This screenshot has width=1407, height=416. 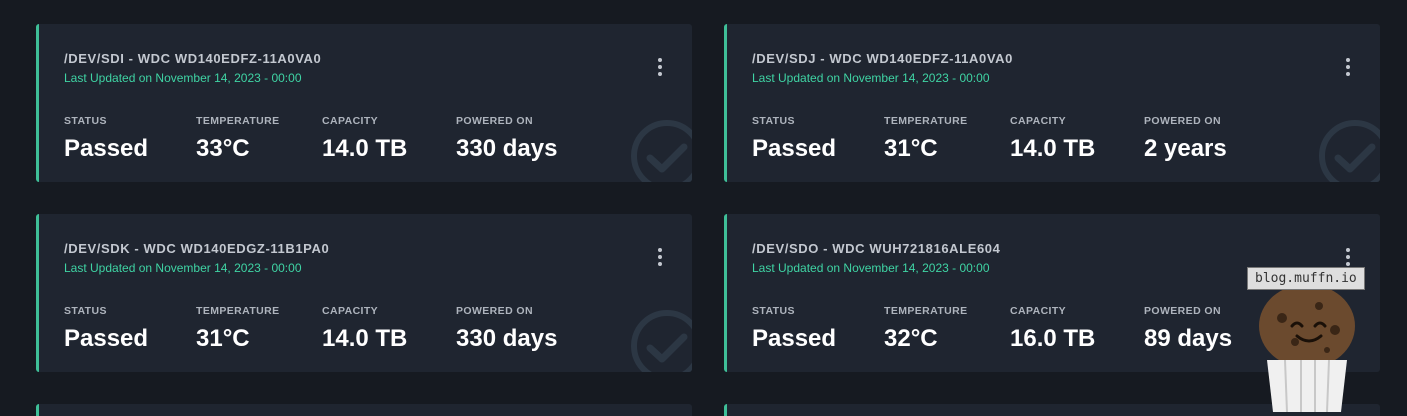 What do you see at coordinates (1185, 148) in the screenshot?
I see `stat-value: 2 years` at bounding box center [1185, 148].